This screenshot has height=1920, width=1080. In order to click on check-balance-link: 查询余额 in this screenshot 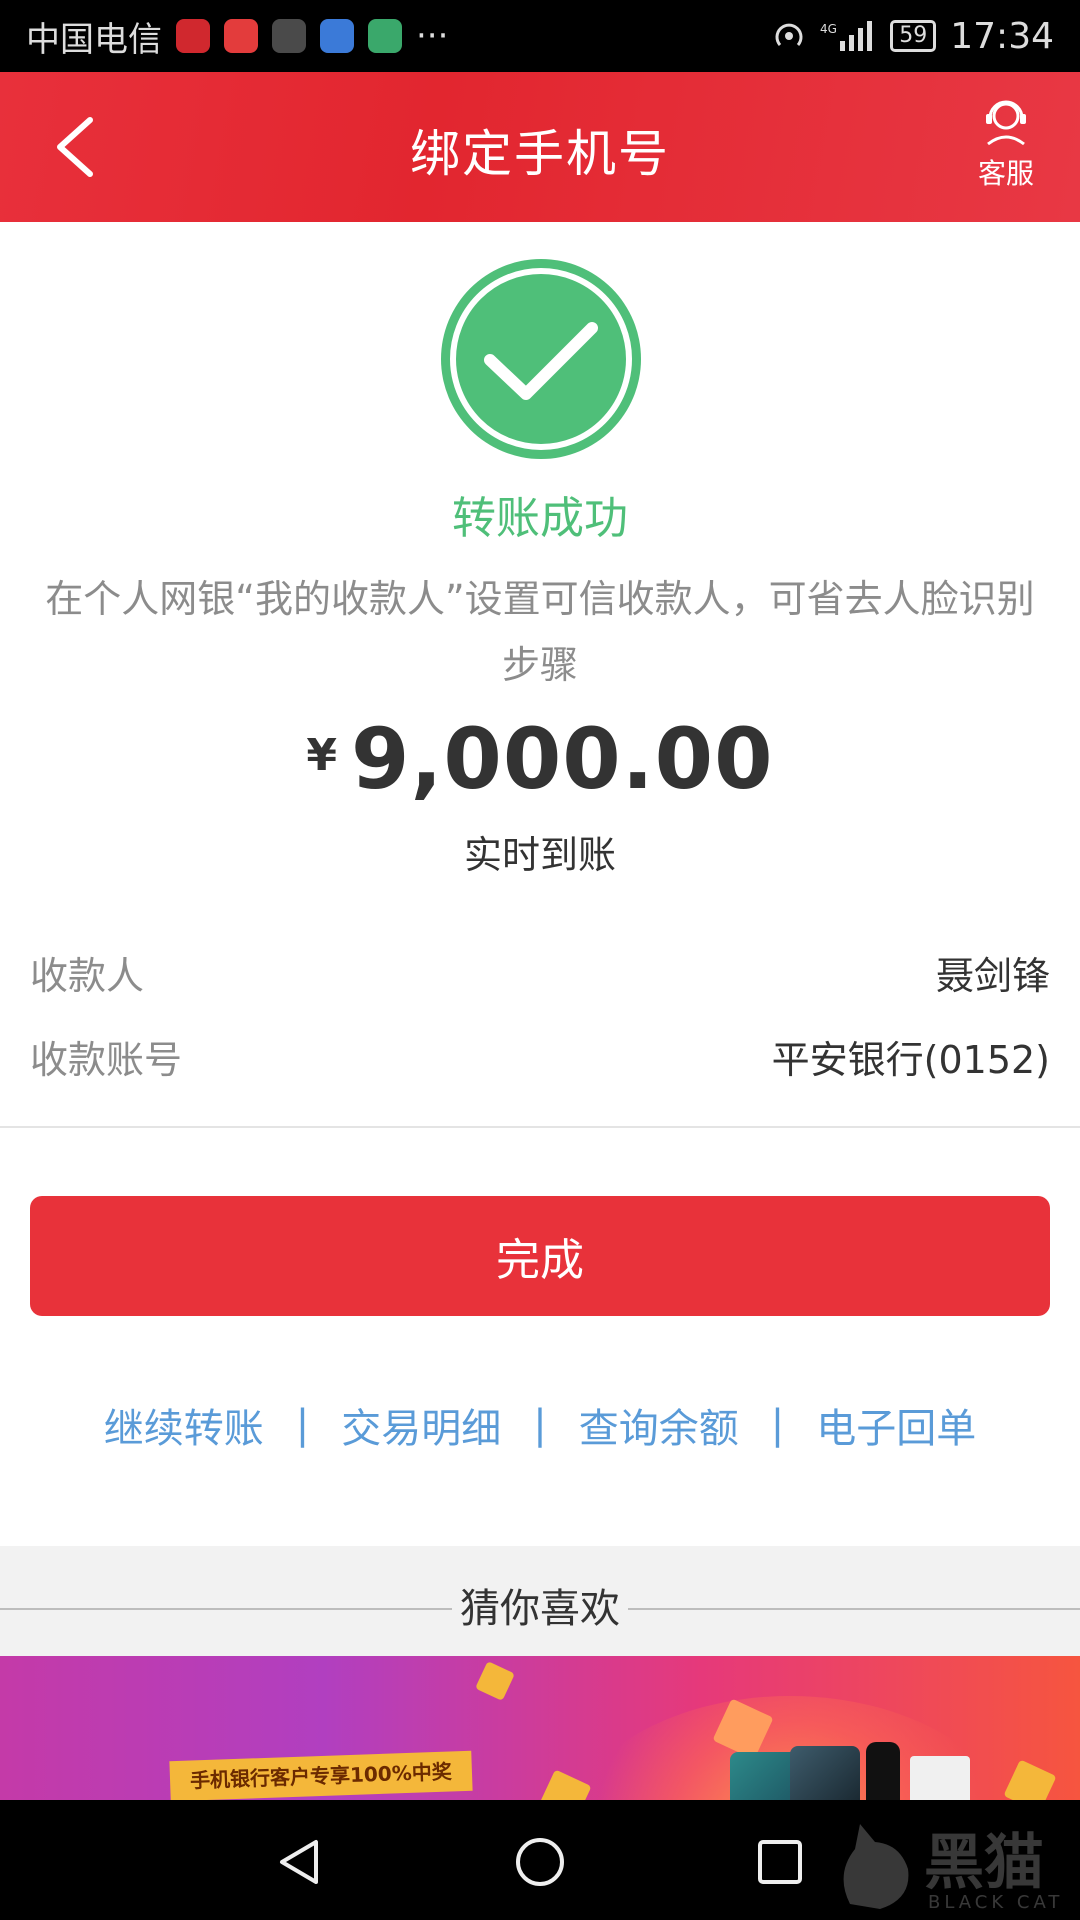, I will do `click(659, 1425)`.